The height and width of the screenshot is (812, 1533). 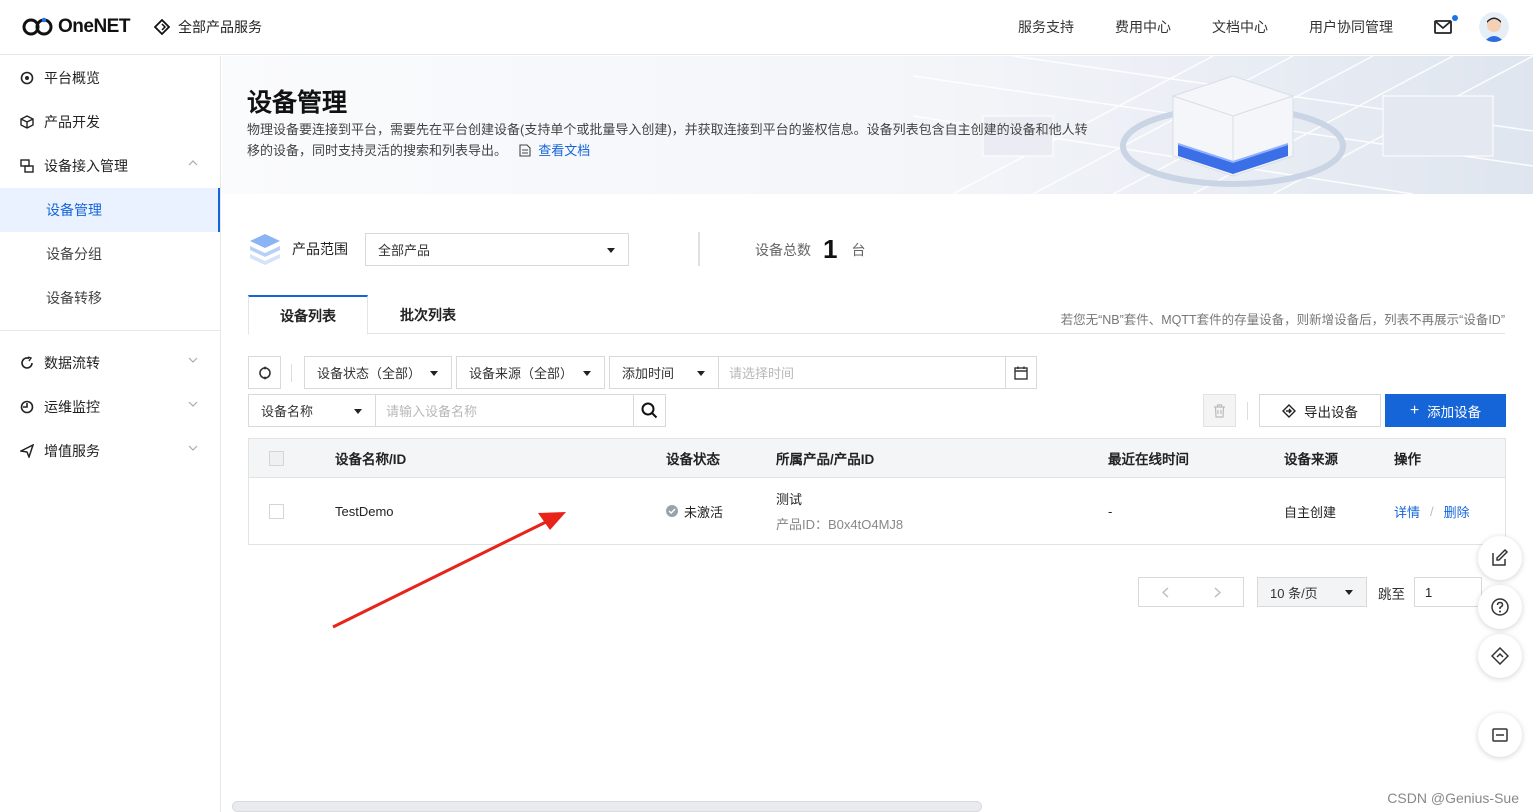 What do you see at coordinates (1331, 412) in the screenshot?
I see `export-label: 导出设备` at bounding box center [1331, 412].